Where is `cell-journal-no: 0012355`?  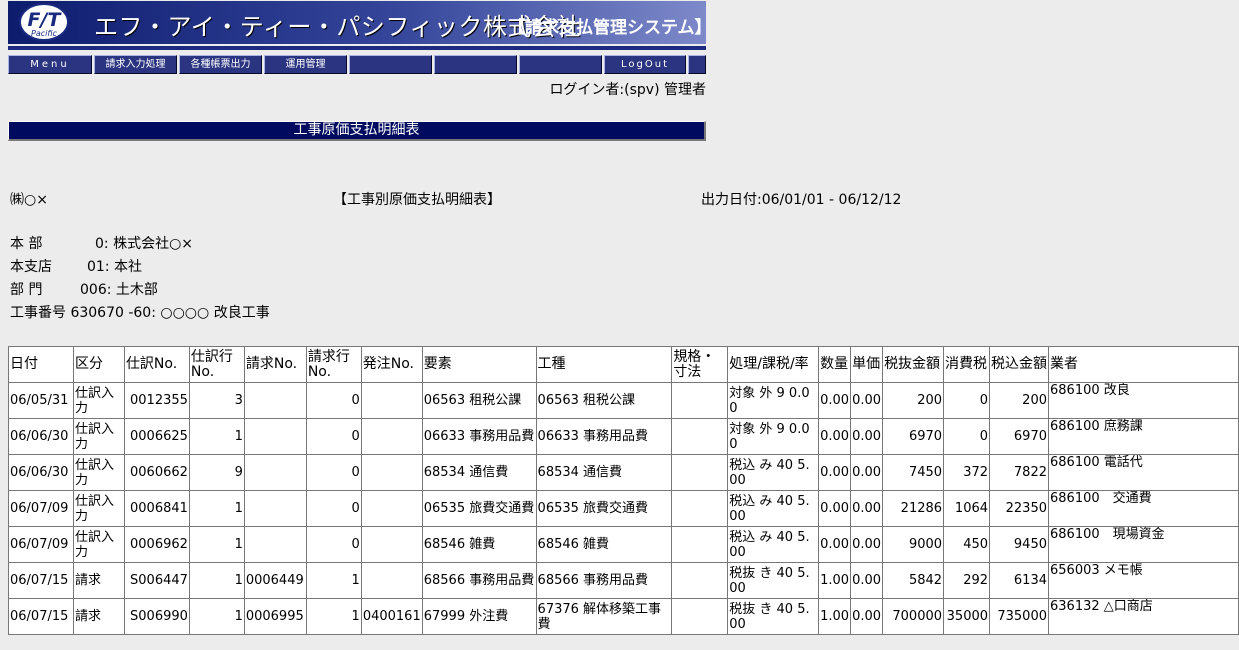
cell-journal-no: 0012355 is located at coordinates (156, 400).